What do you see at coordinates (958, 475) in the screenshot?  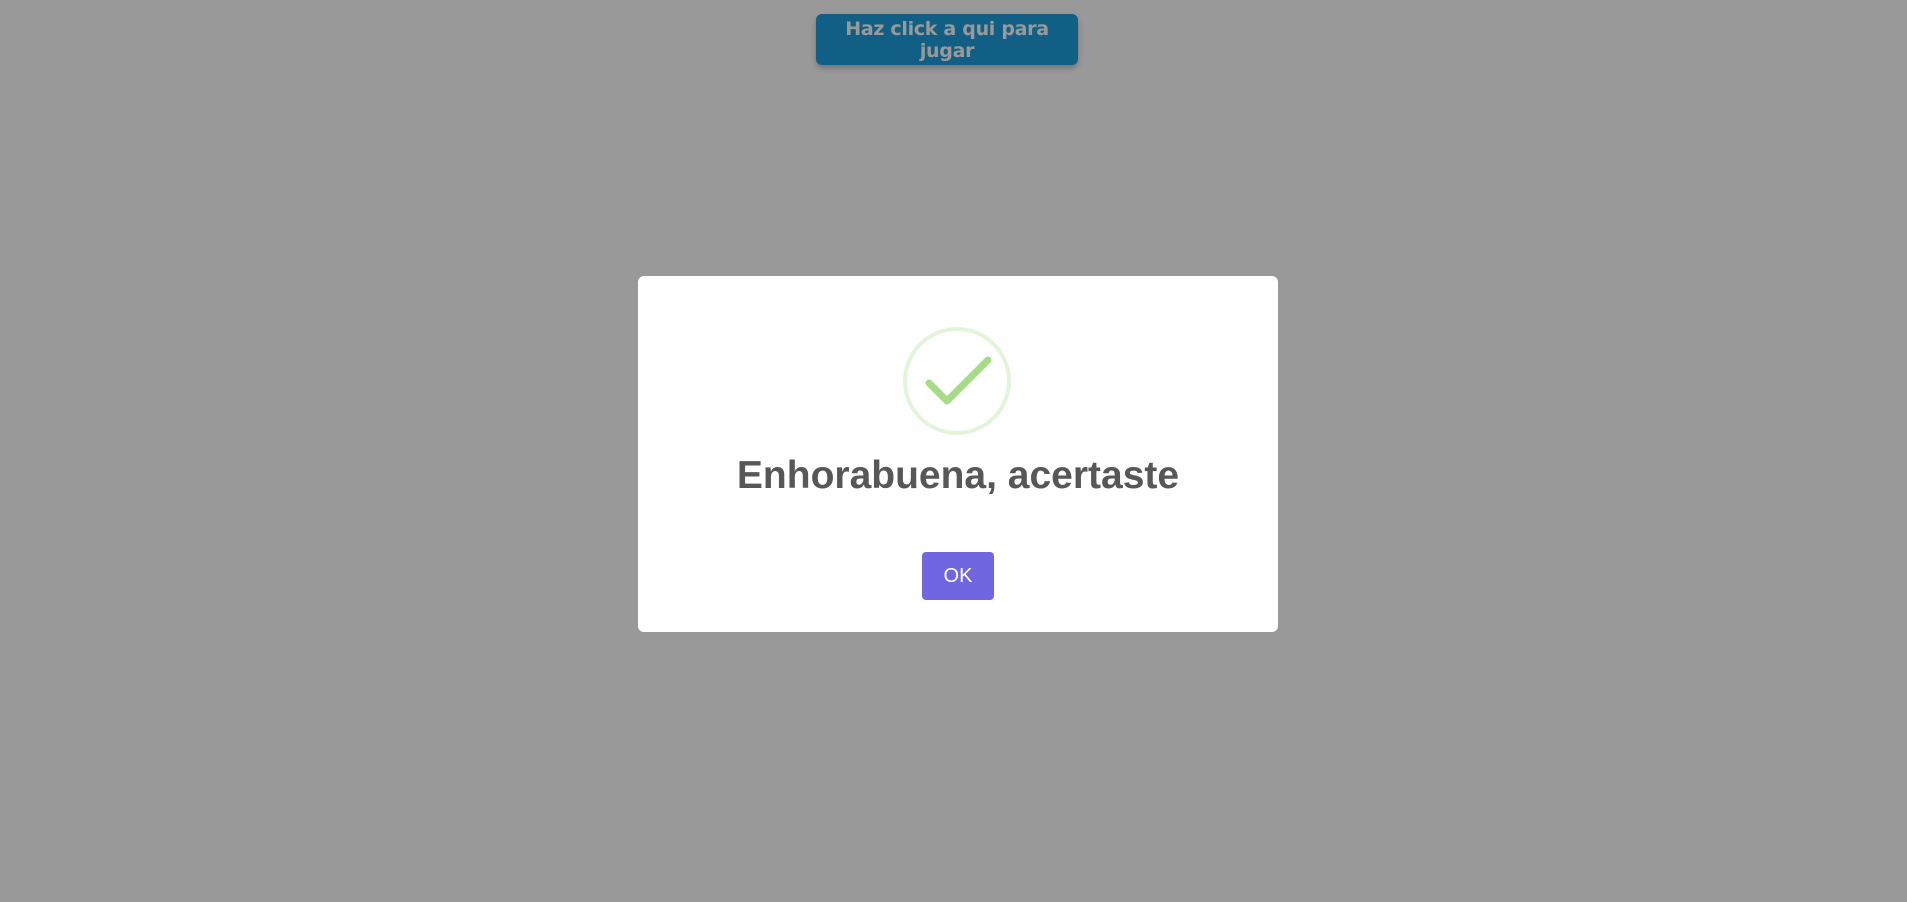 I see `dialog-title: Enhorabuena, acertaste` at bounding box center [958, 475].